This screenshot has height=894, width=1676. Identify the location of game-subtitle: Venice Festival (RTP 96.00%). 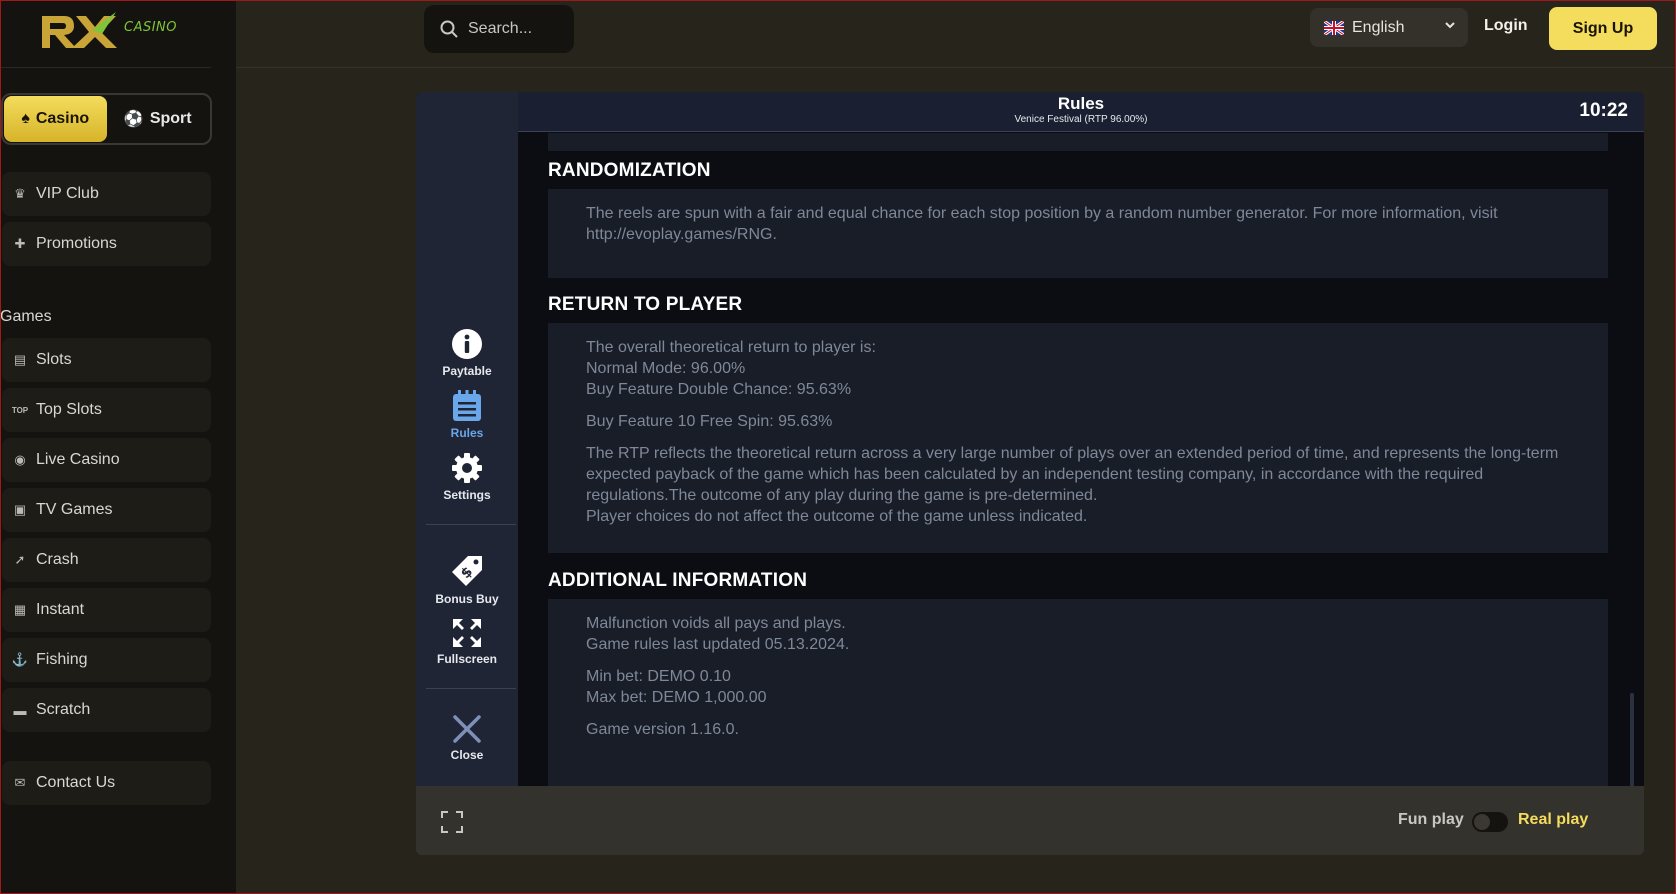
(1081, 119).